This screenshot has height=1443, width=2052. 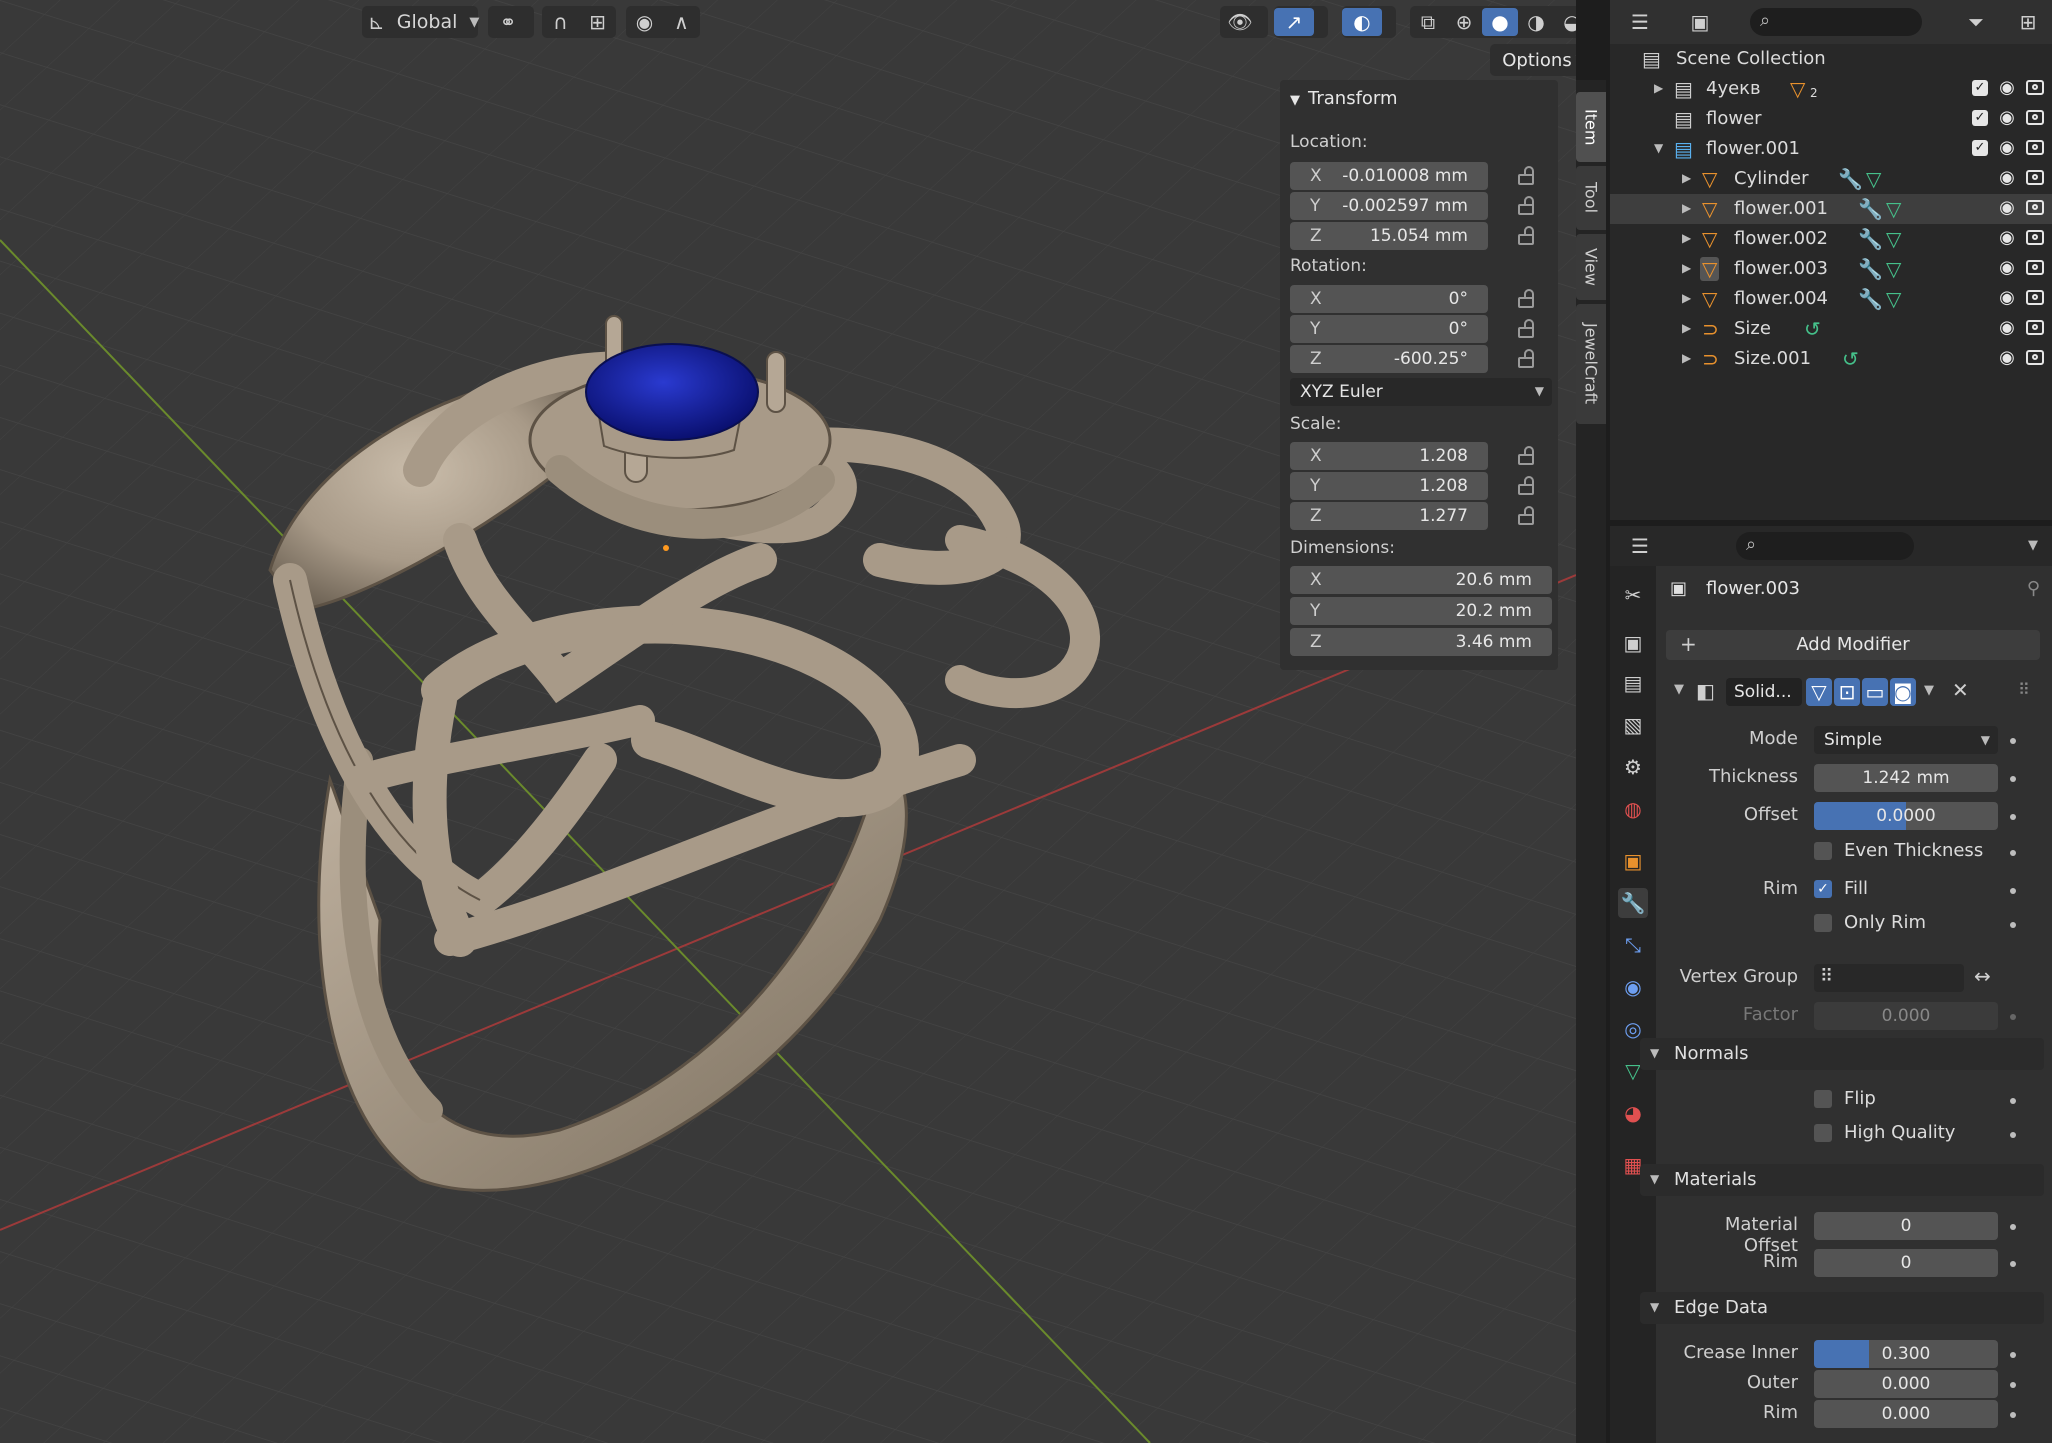 What do you see at coordinates (1819, 692) in the screenshot?
I see `edit-mode-cage-icon: ▽` at bounding box center [1819, 692].